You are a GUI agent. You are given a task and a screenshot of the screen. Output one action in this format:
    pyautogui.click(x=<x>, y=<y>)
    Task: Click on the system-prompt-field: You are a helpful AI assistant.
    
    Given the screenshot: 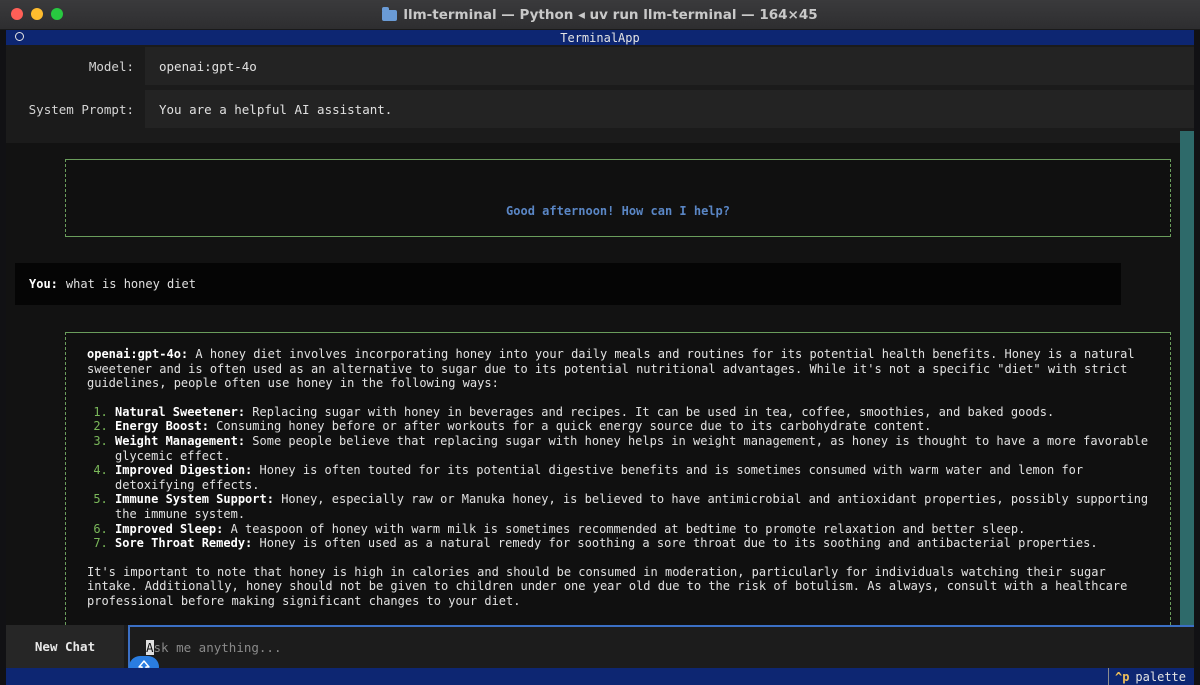 What is the action you would take?
    pyautogui.click(x=669, y=109)
    